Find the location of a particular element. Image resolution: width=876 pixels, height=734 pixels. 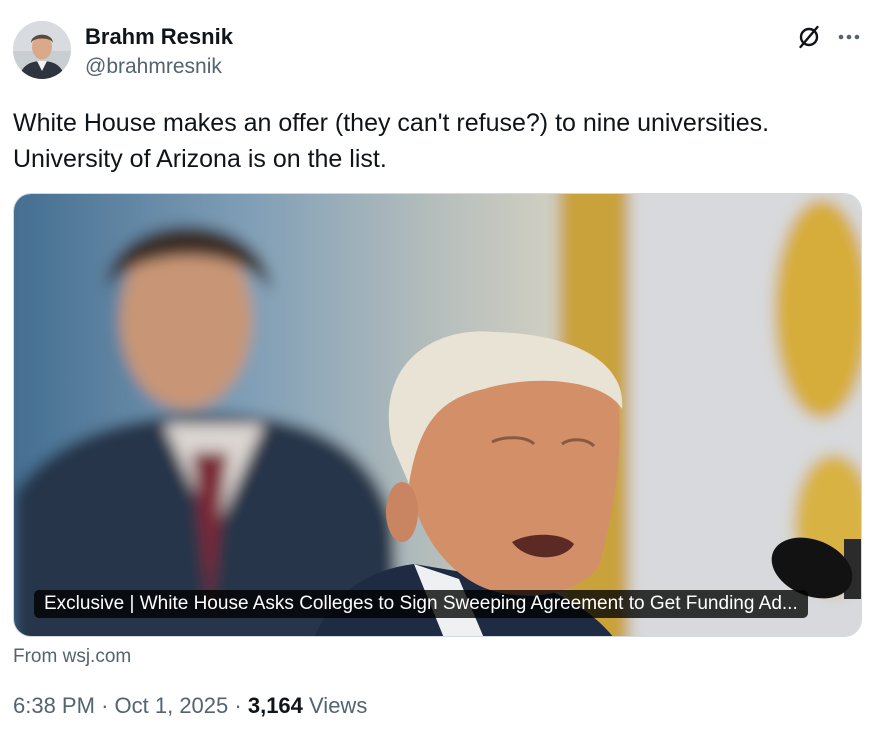

tweet-time: 6:38 PM is located at coordinates (54, 705).